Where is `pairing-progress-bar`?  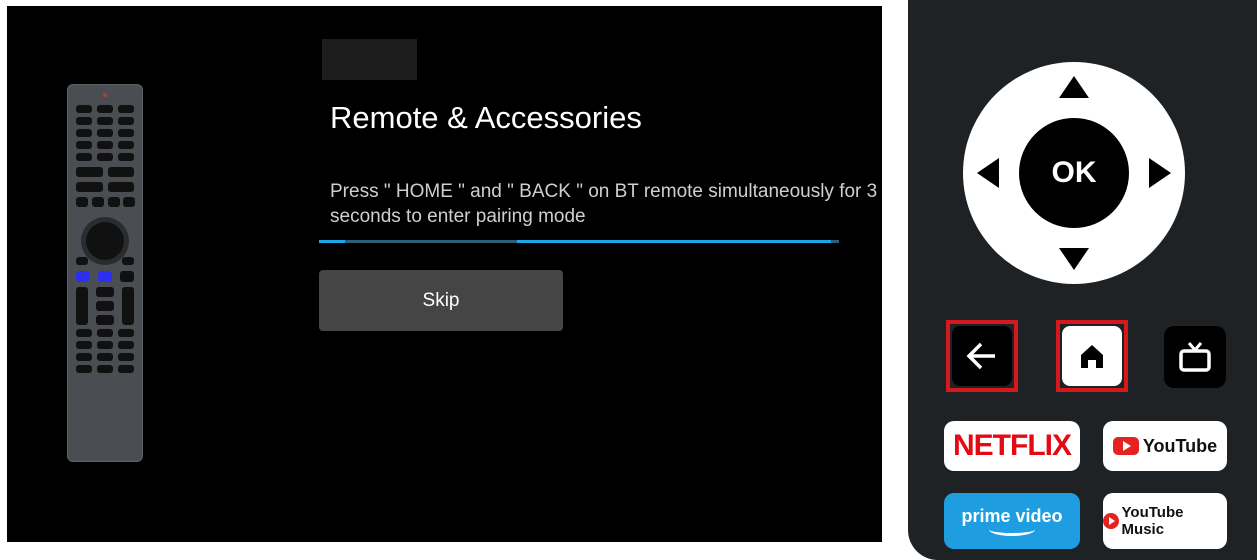
pairing-progress-bar is located at coordinates (579, 241).